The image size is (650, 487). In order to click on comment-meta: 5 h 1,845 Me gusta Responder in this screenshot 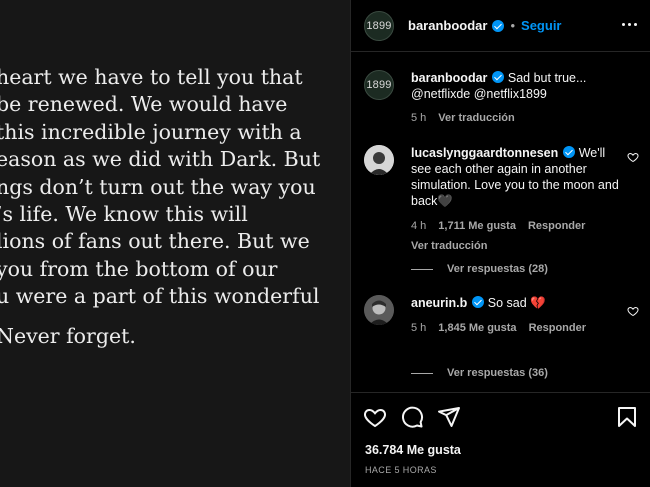, I will do `click(517, 328)`.